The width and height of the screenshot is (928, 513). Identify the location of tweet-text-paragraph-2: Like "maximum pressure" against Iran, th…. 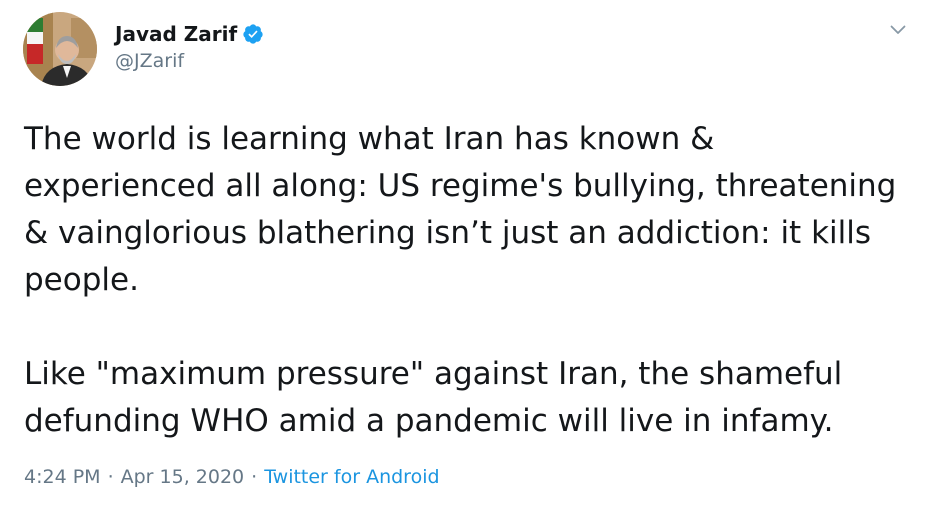
(433, 397).